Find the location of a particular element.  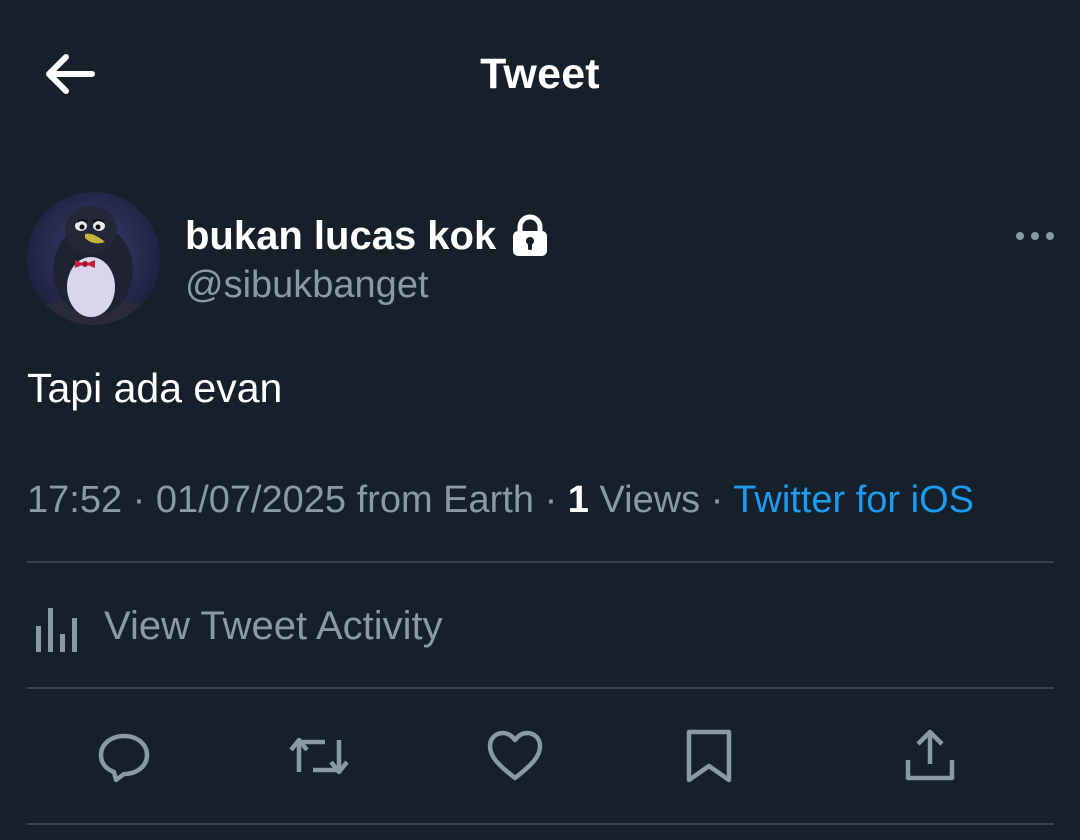

page-title: Tweet is located at coordinates (540, 74).